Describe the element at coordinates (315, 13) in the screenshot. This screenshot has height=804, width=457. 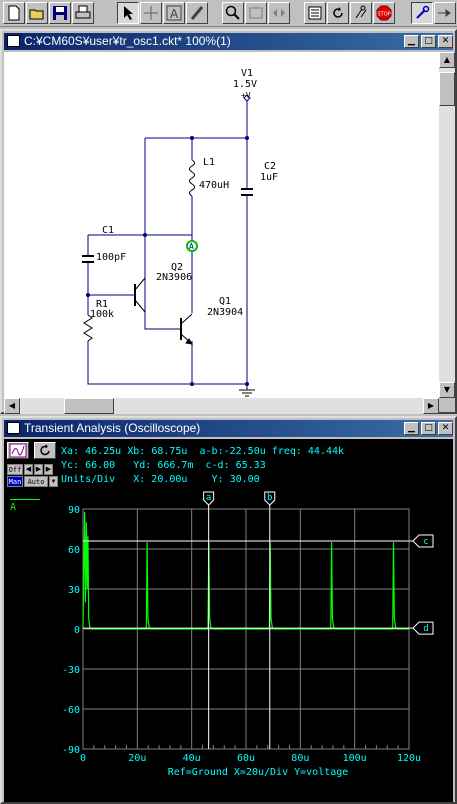
I see `netlist-icon` at that location.